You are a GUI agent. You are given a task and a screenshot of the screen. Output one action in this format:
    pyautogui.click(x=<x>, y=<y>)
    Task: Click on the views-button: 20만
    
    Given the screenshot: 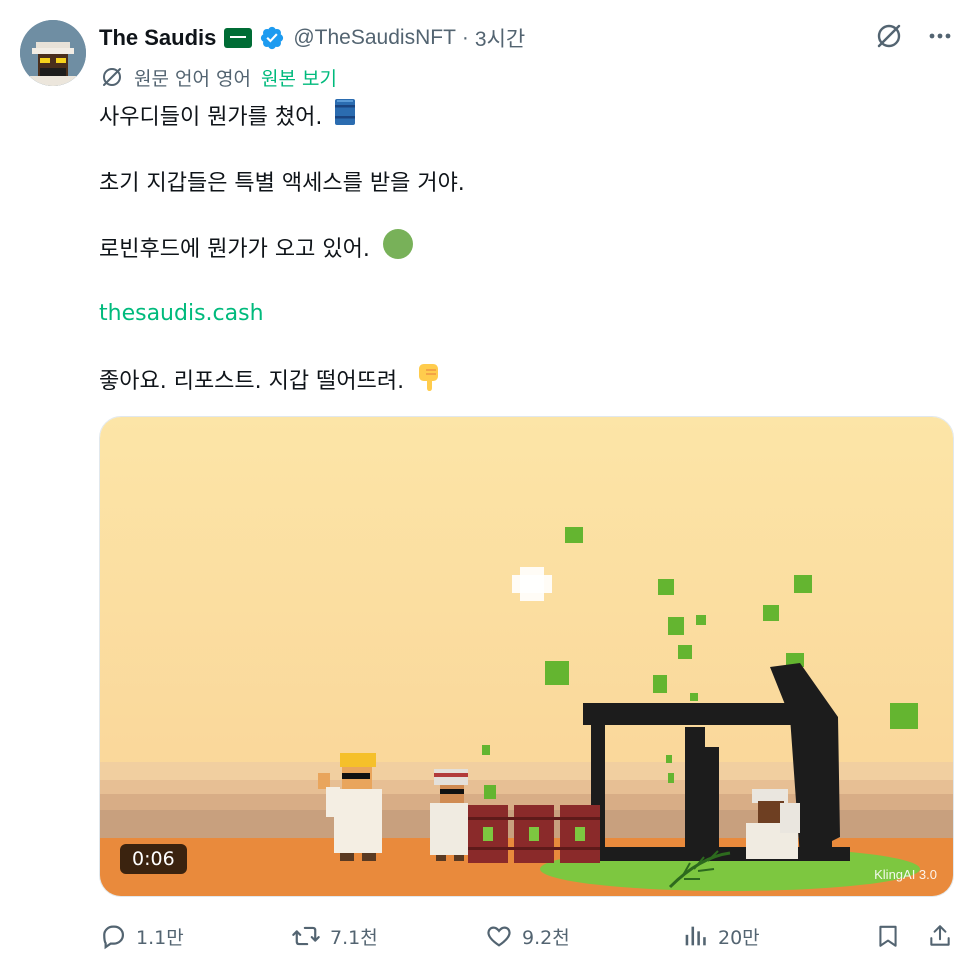 What is the action you would take?
    pyautogui.click(x=720, y=936)
    